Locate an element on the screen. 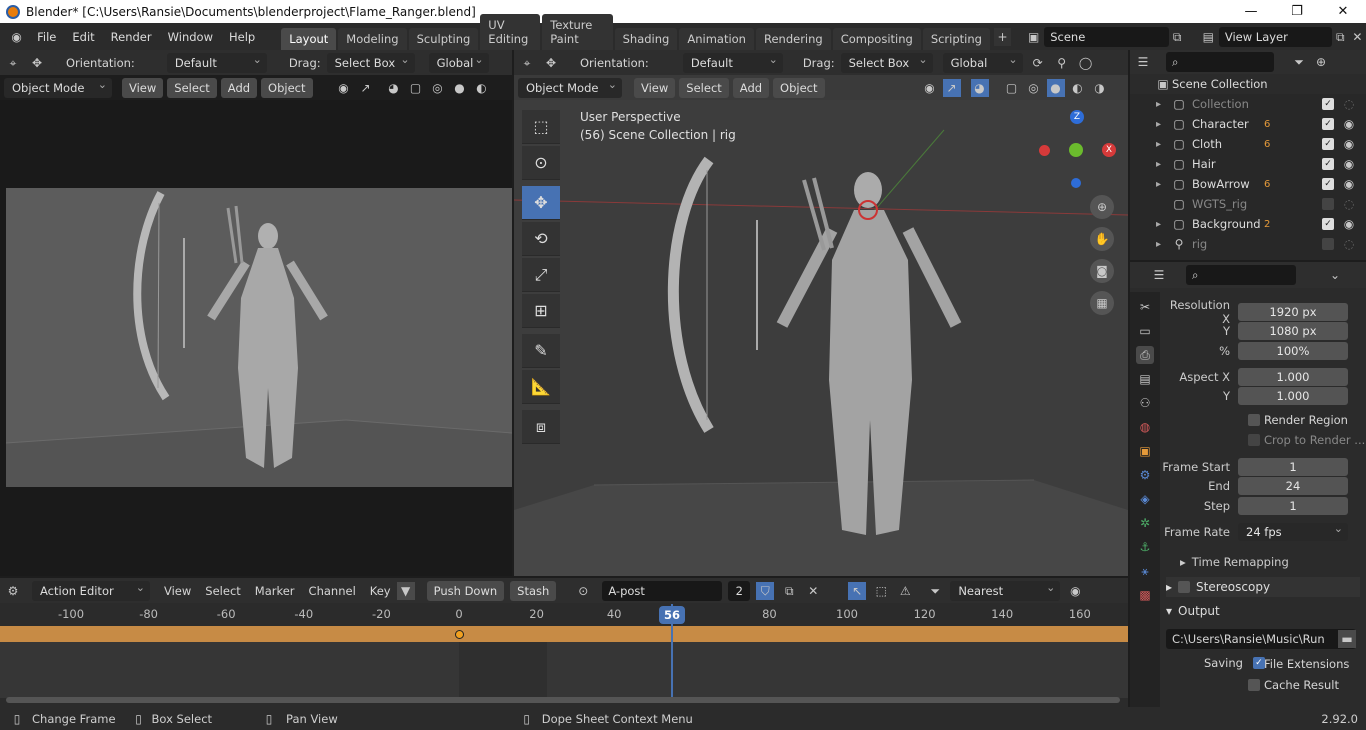 The height and width of the screenshot is (730, 1366). frame-rate-dropdown: 24 fps is located at coordinates (1293, 530).